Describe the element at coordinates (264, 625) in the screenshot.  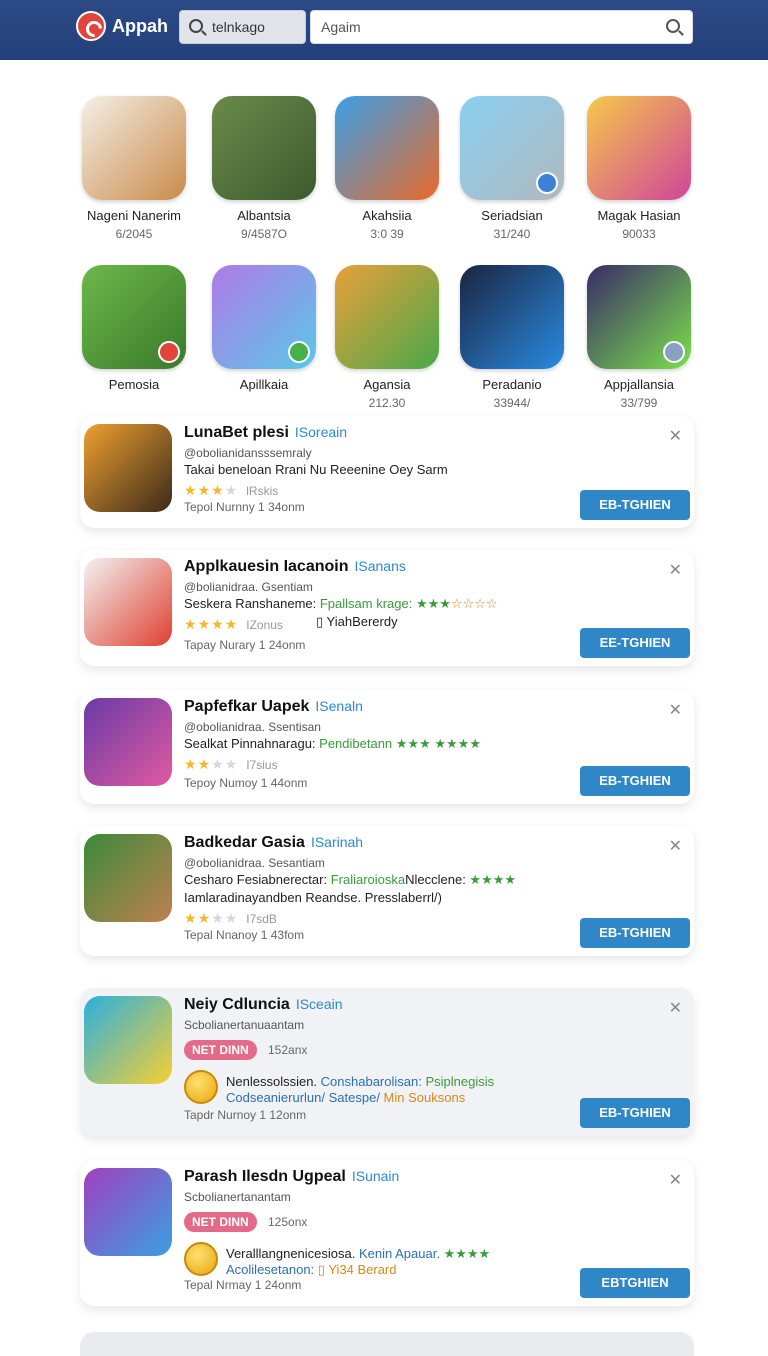
I see `rating-count: IZonus` at that location.